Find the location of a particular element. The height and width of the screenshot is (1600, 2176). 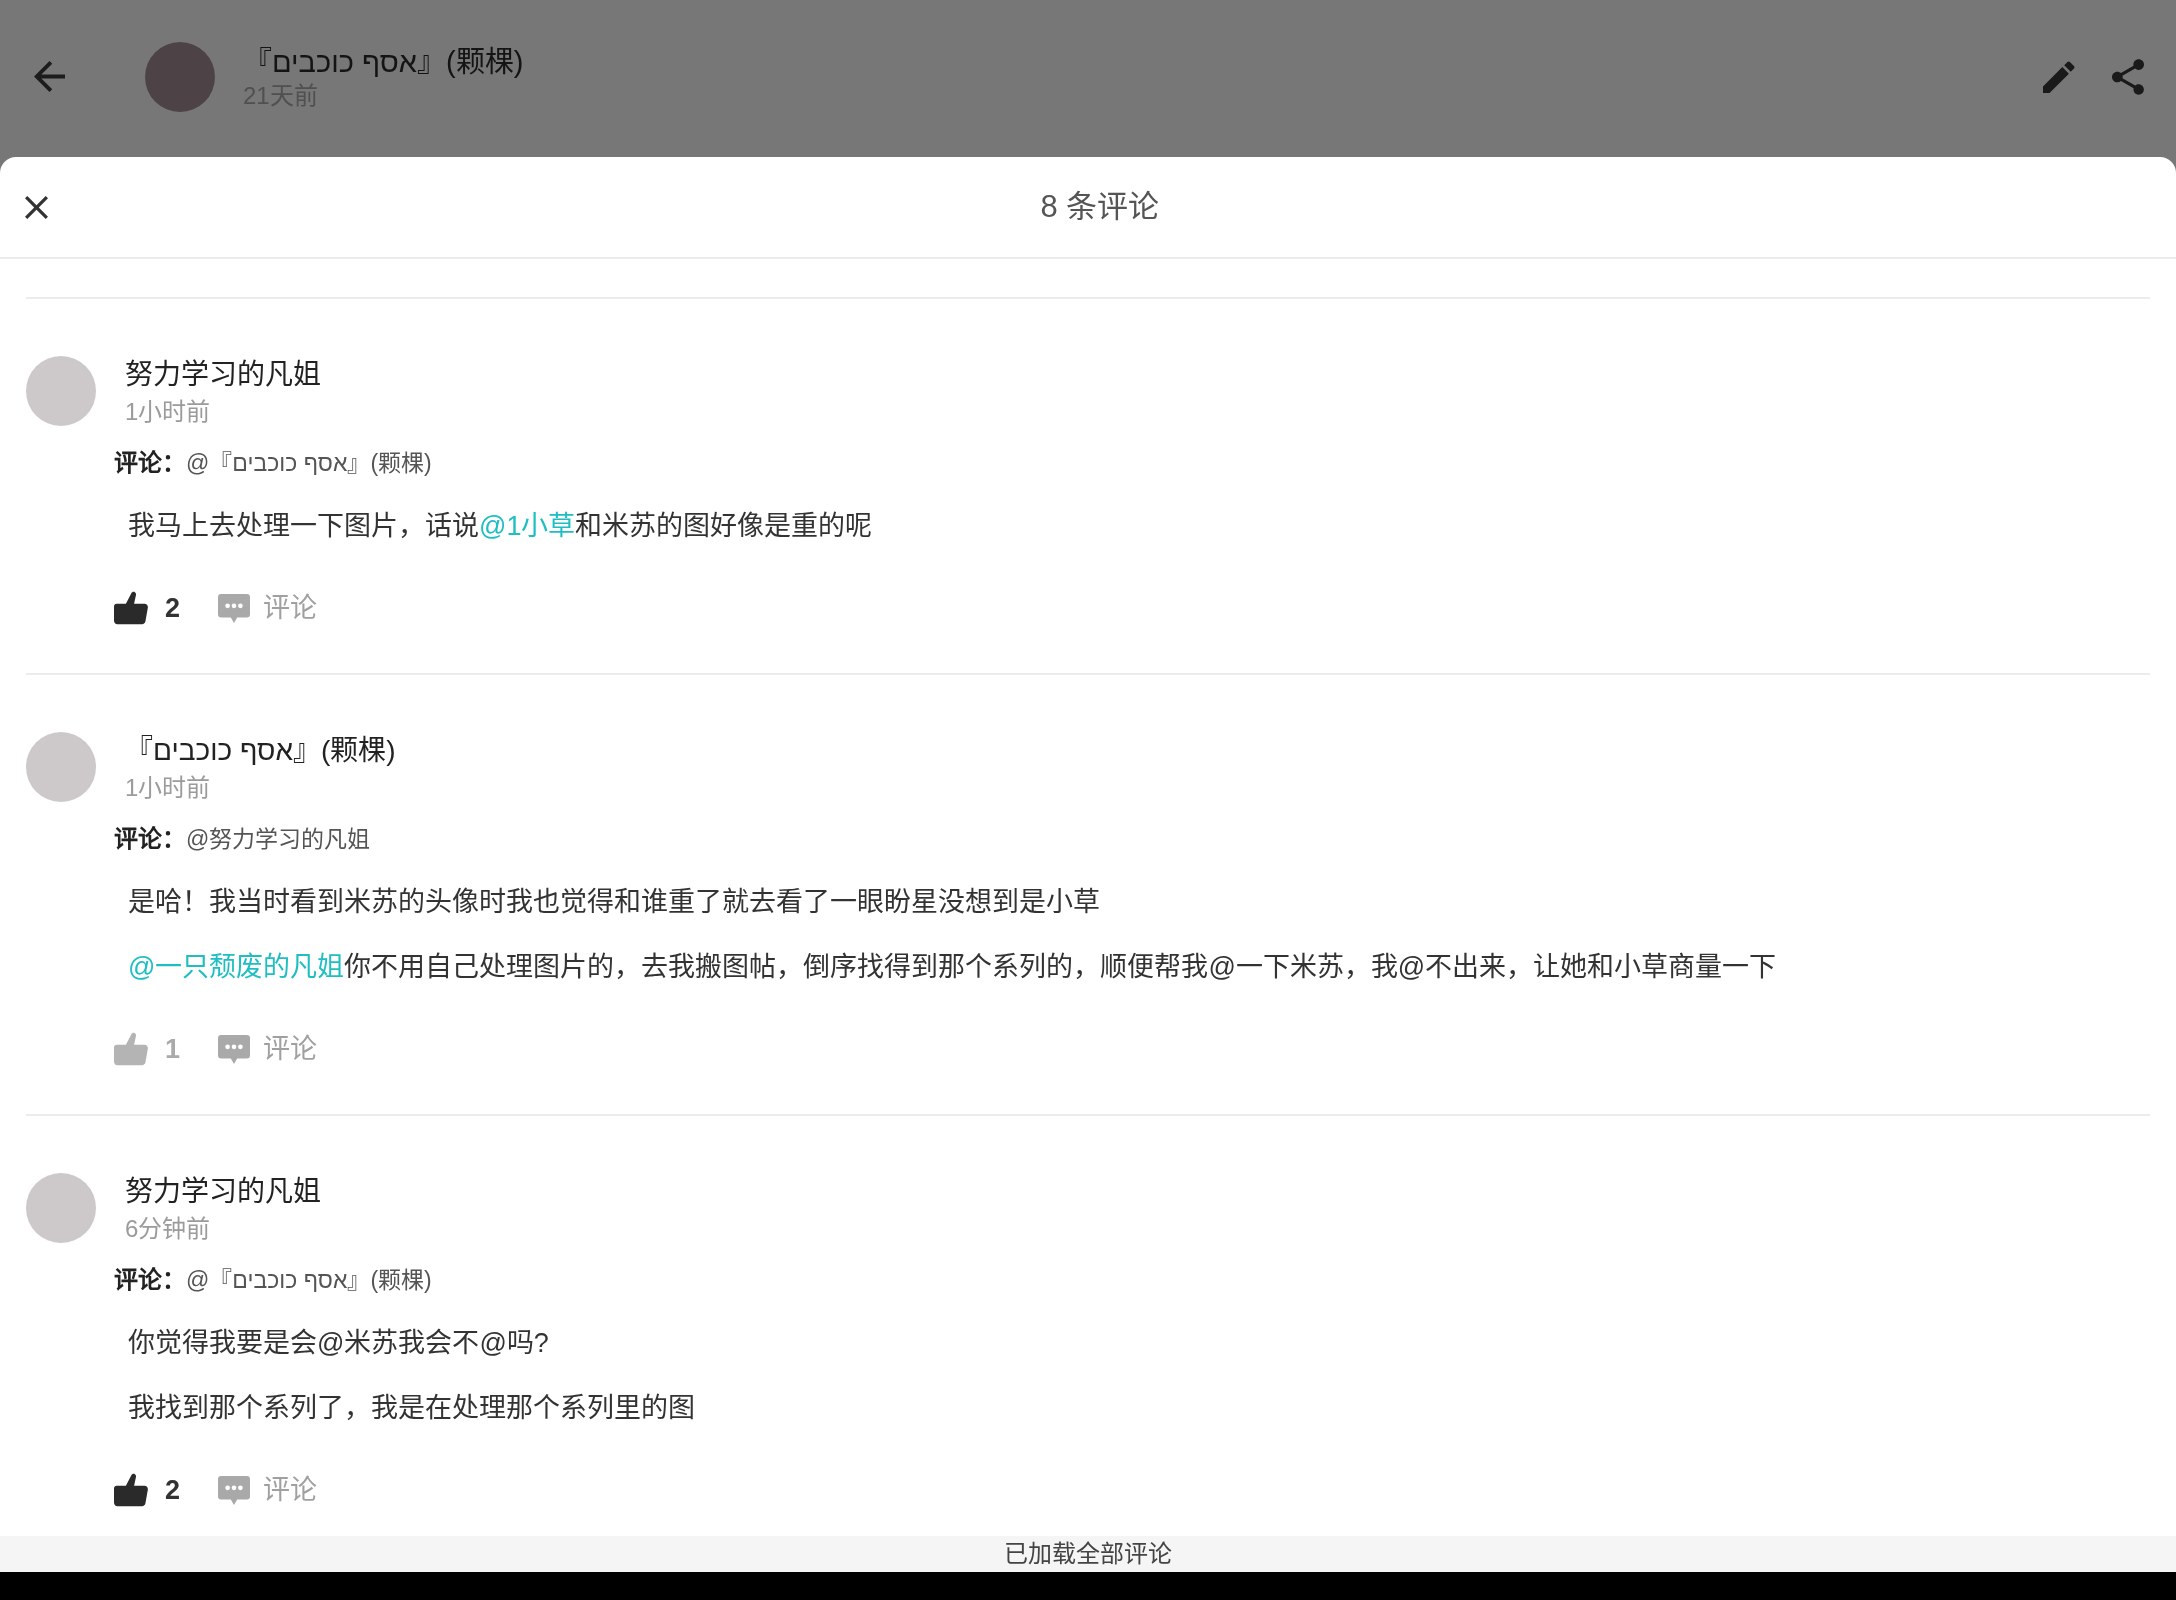

comment-text: 你觉得我要是会@米苏我会不@吗? is located at coordinates (338, 1343).